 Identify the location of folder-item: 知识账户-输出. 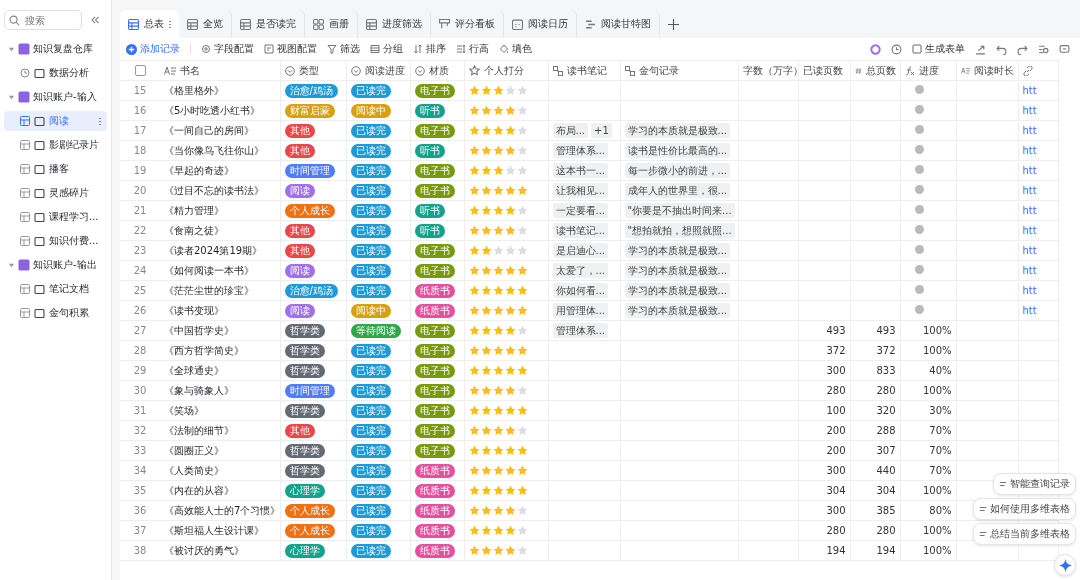
(55, 265).